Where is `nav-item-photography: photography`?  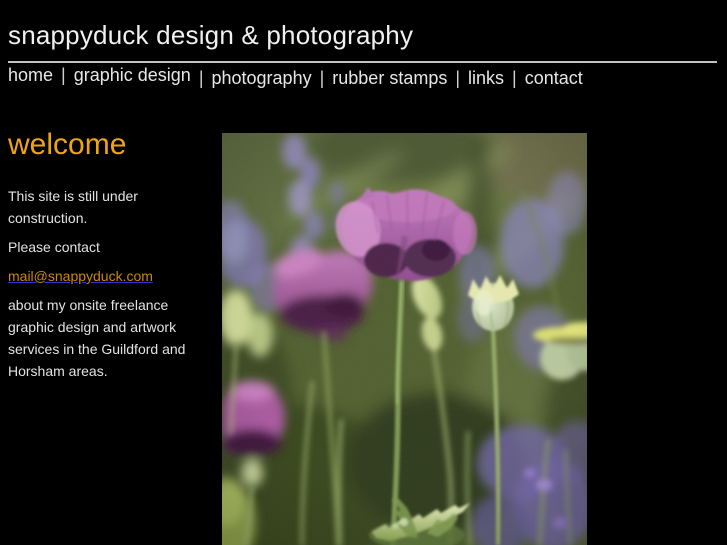
nav-item-photography: photography is located at coordinates (262, 78).